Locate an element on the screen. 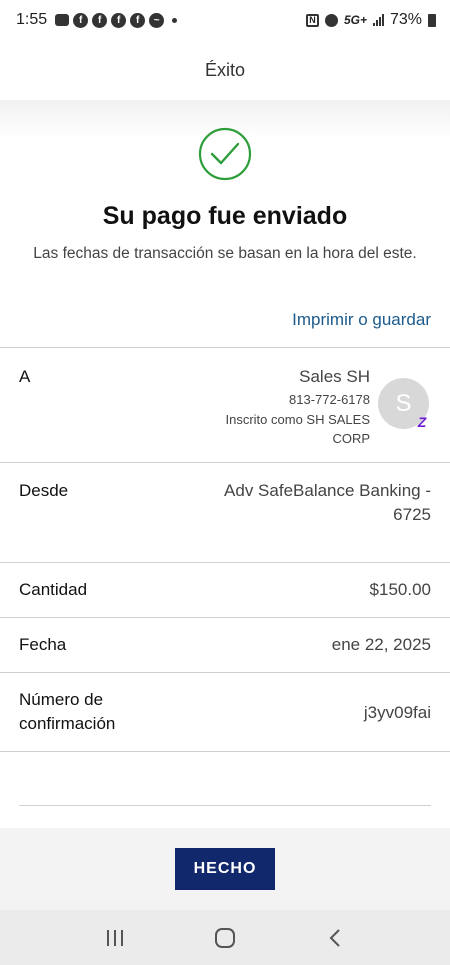  from-account-line1: Adv SafeBalance Banking - is located at coordinates (327, 490).